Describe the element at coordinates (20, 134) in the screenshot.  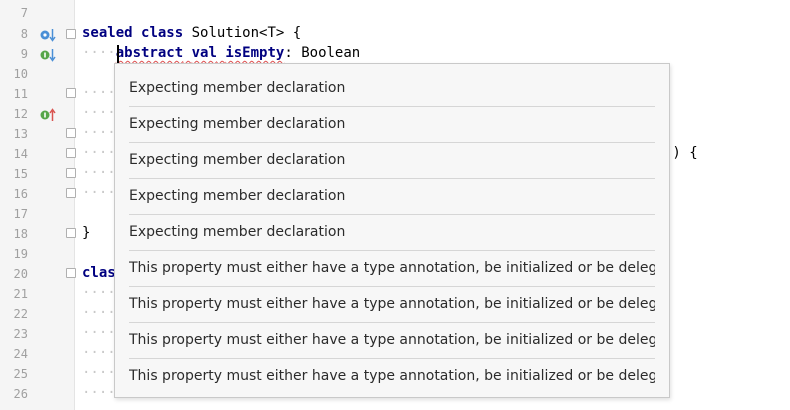
I see `line-number: 13` at that location.